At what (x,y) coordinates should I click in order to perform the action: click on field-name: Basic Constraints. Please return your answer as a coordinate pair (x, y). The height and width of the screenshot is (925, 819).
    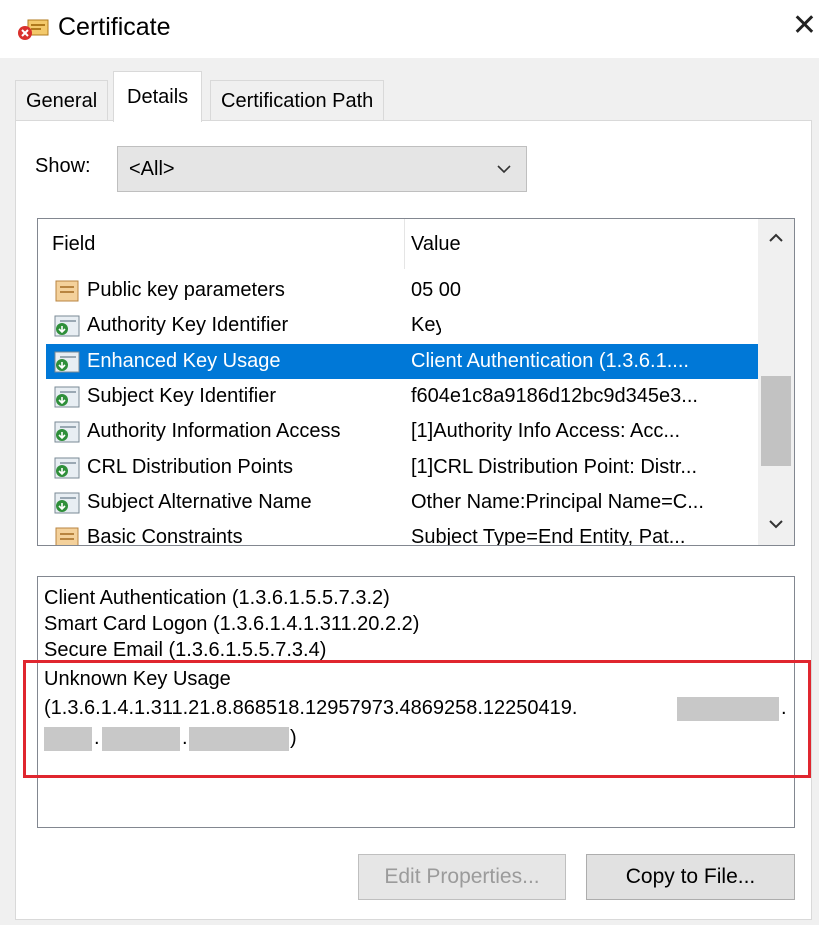
    Looking at the image, I should click on (165, 536).